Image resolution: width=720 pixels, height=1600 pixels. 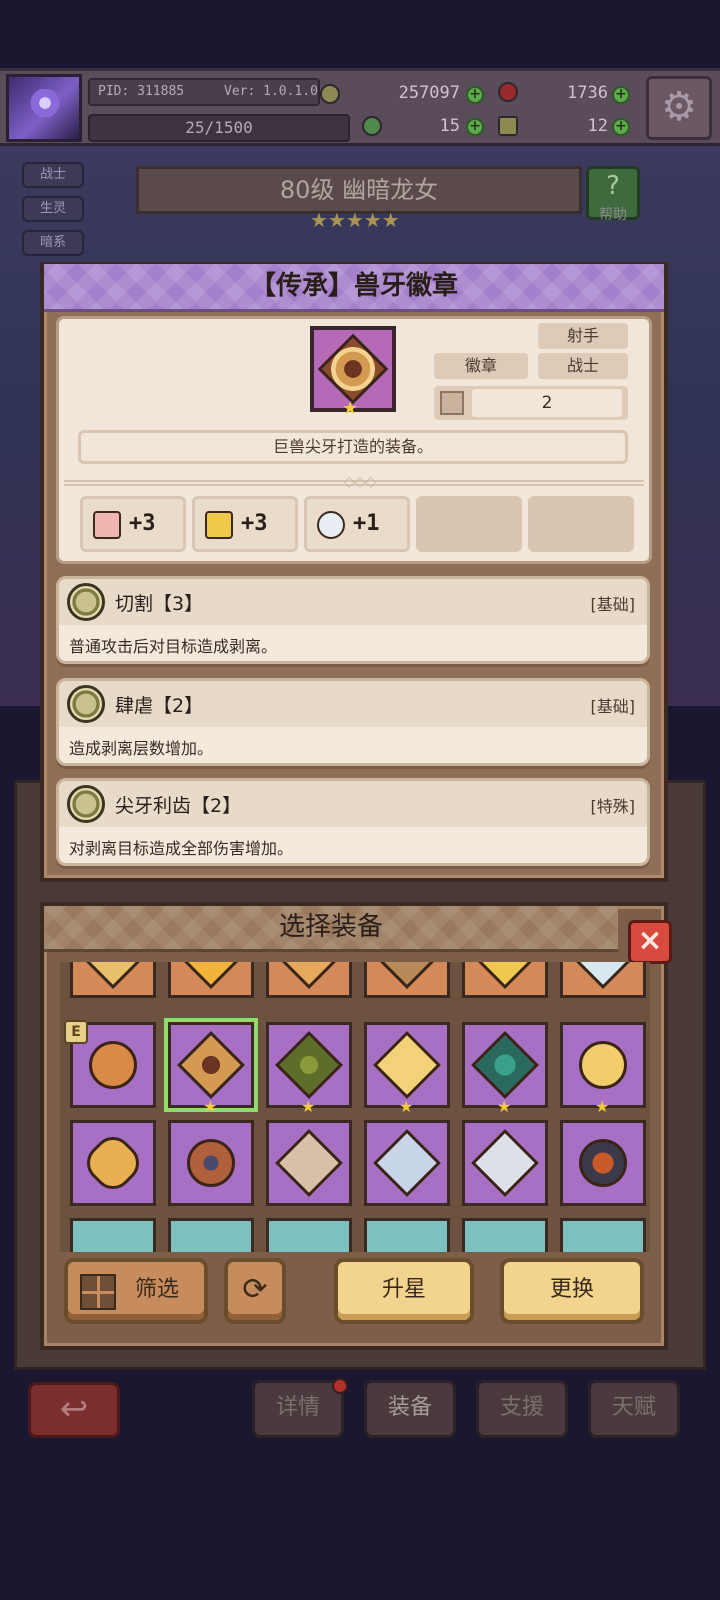 I want to click on equipped-badge: E, so click(x=76, y=1032).